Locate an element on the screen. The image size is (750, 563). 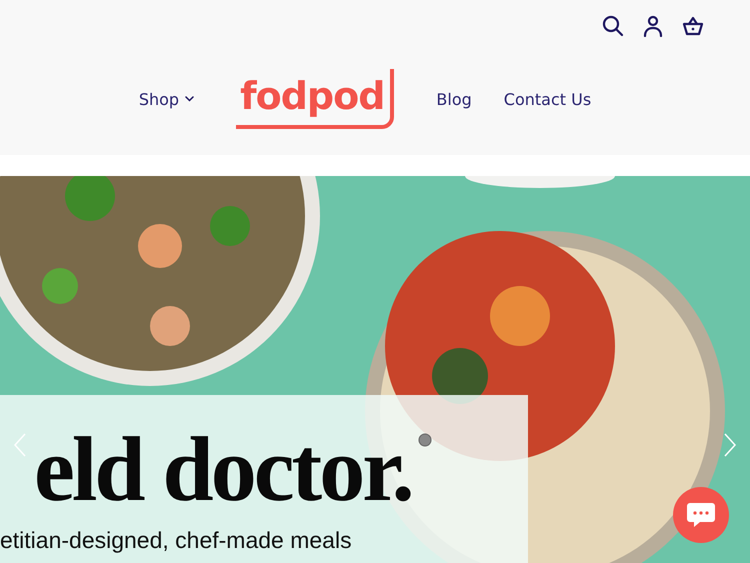
nav-link: Blog is located at coordinates (454, 99).